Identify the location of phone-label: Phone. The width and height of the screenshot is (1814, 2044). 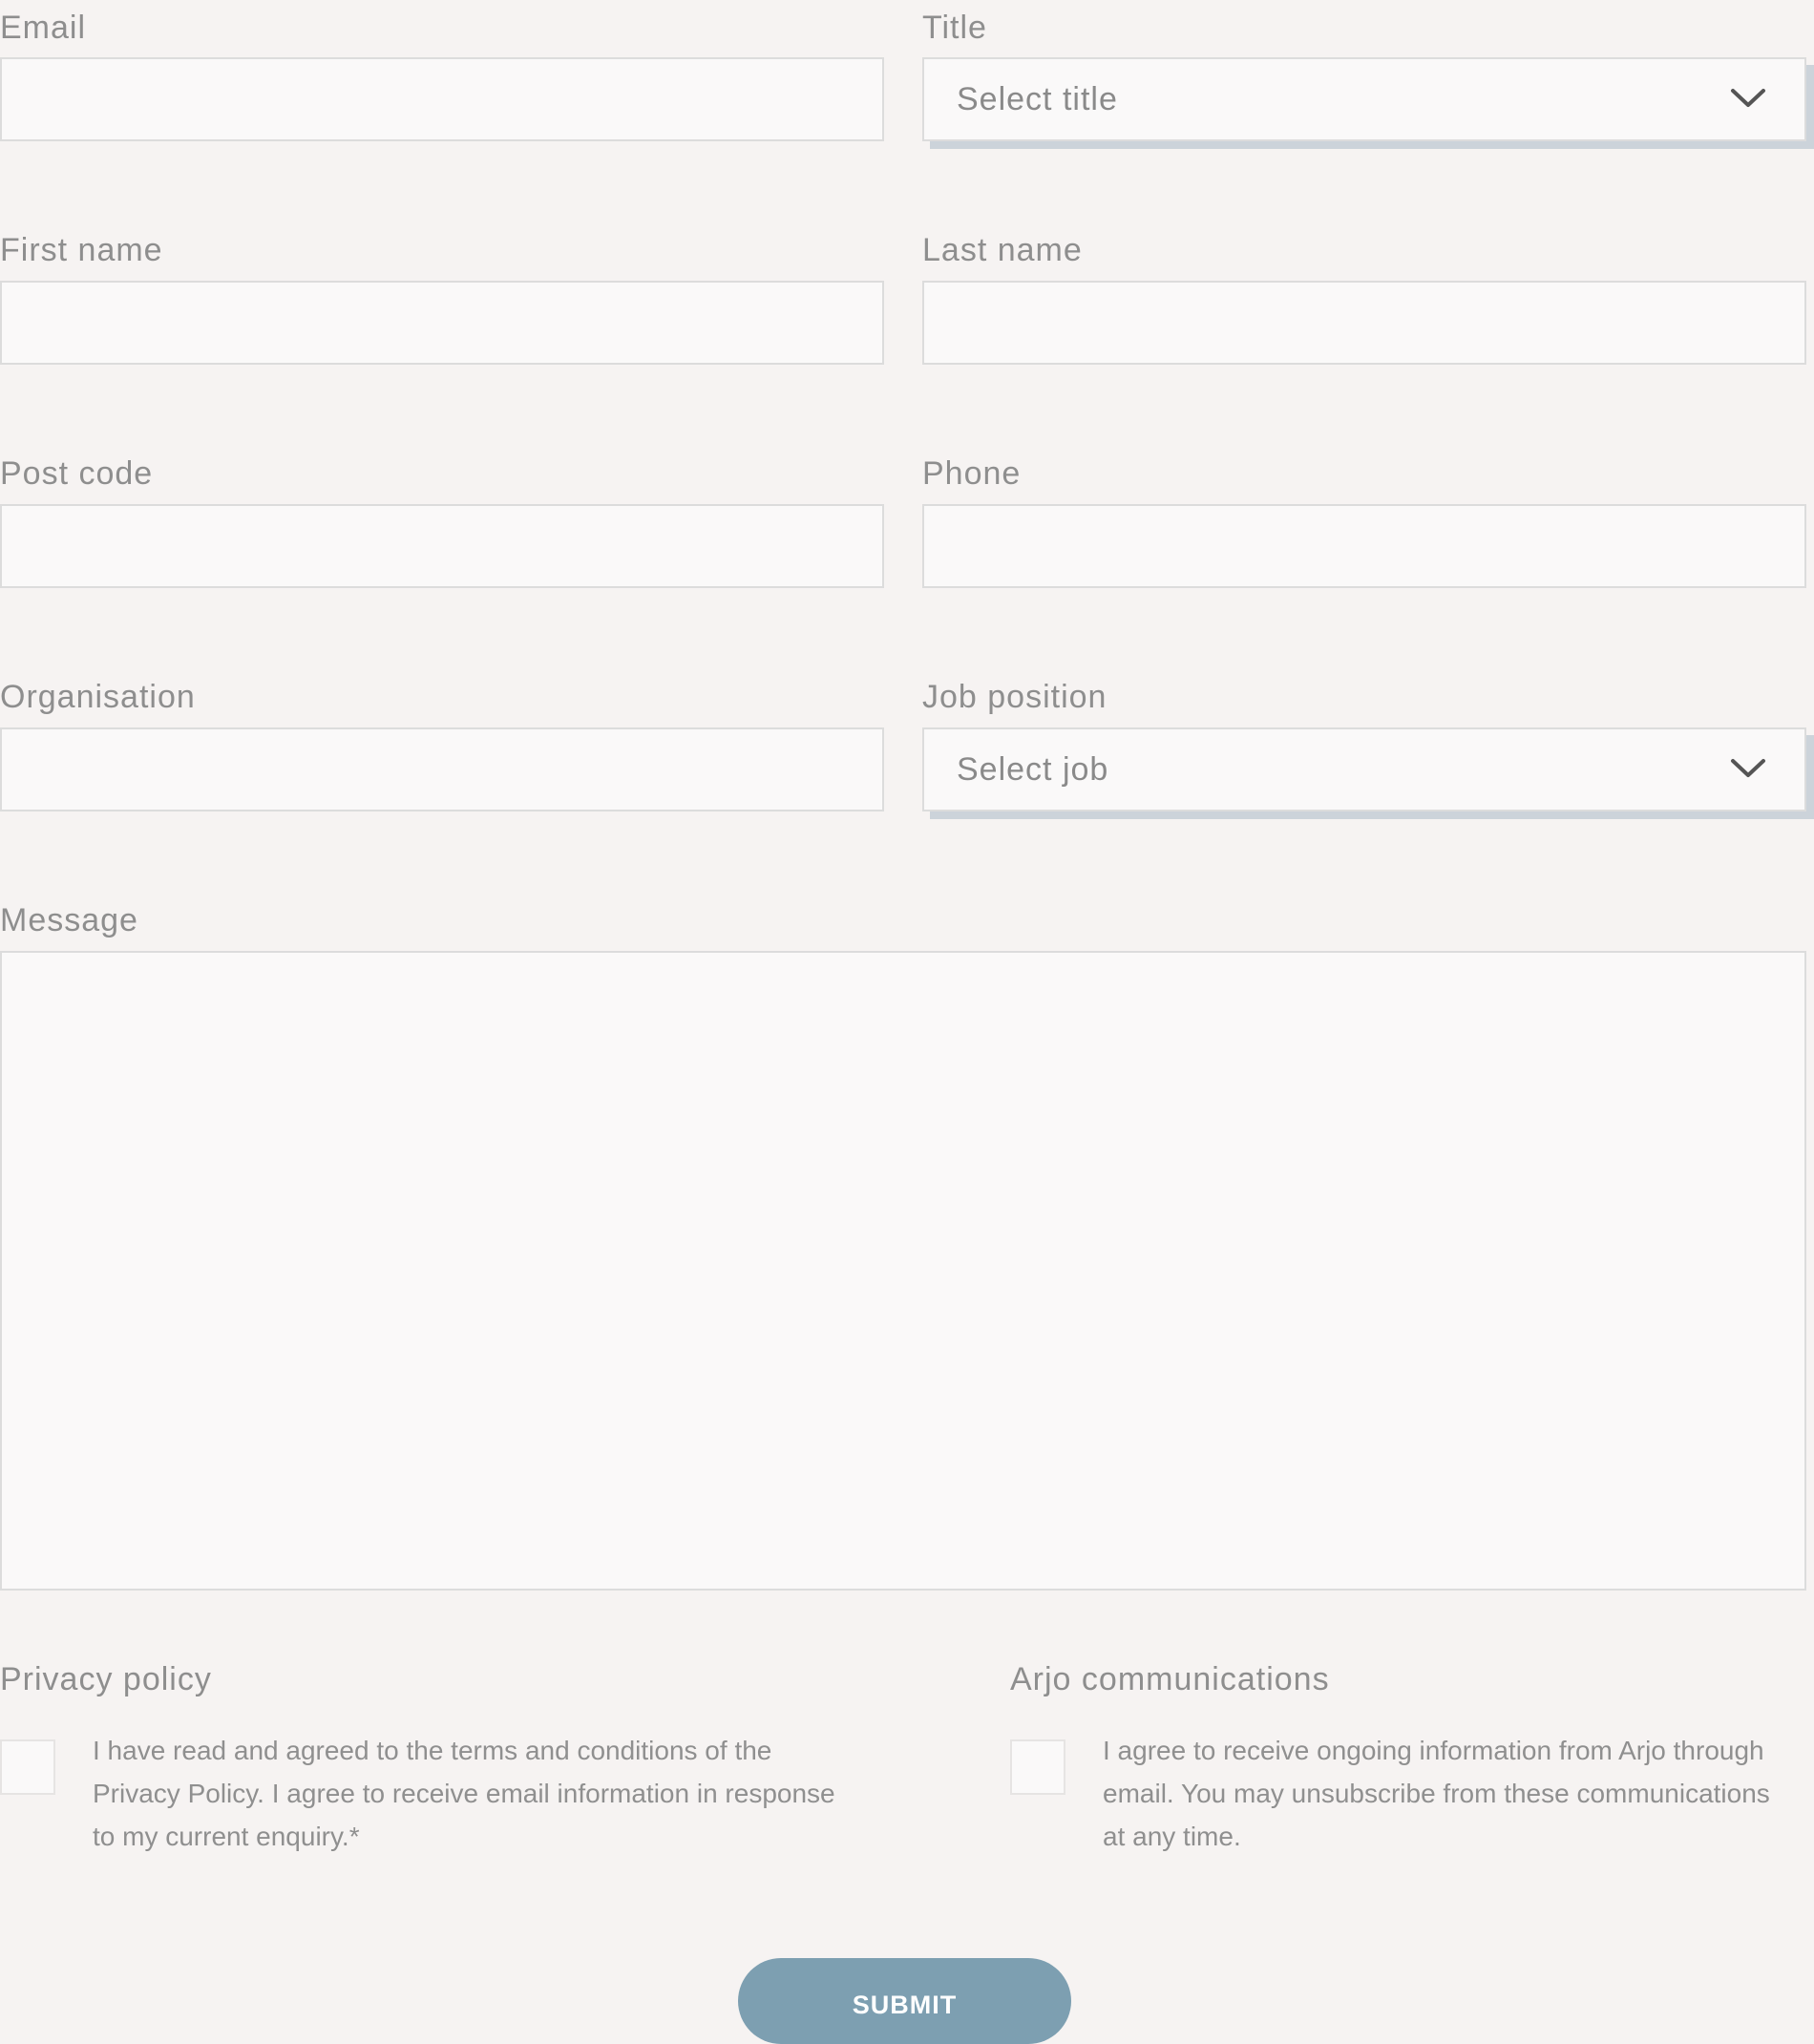
(972, 473).